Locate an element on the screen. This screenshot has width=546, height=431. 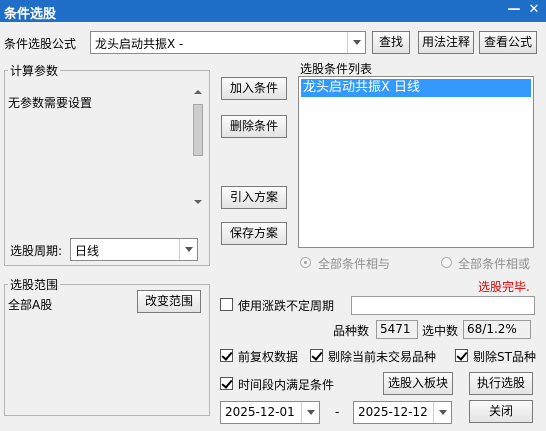
execute-button: 执行选股 is located at coordinates (501, 383).